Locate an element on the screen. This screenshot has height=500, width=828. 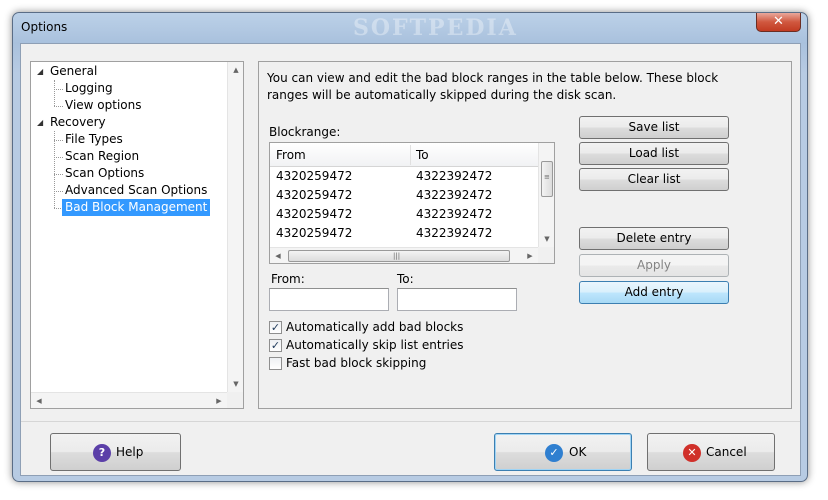
close-icon: ✕ is located at coordinates (778, 21).